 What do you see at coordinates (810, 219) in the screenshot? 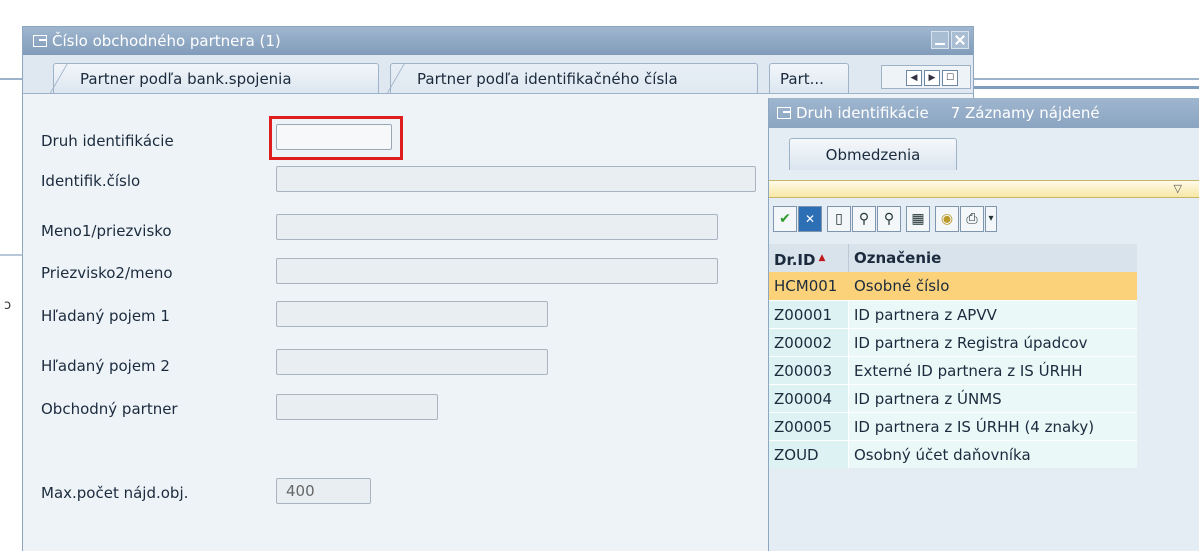
I see `cancel-icon: ✕` at bounding box center [810, 219].